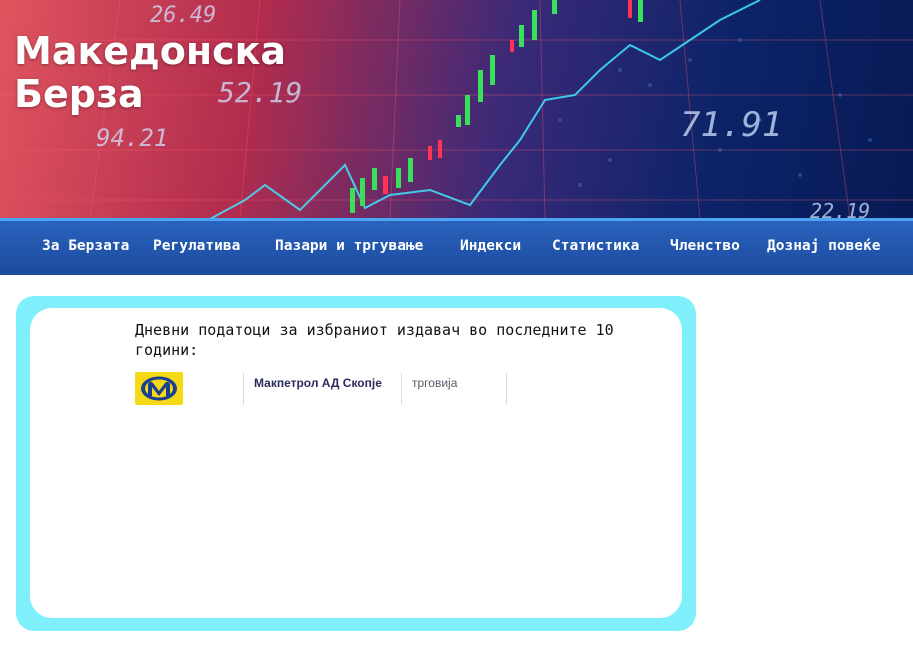 This screenshot has height=656, width=913. What do you see at coordinates (705, 246) in the screenshot?
I see `nav-item-membership: Членство` at bounding box center [705, 246].